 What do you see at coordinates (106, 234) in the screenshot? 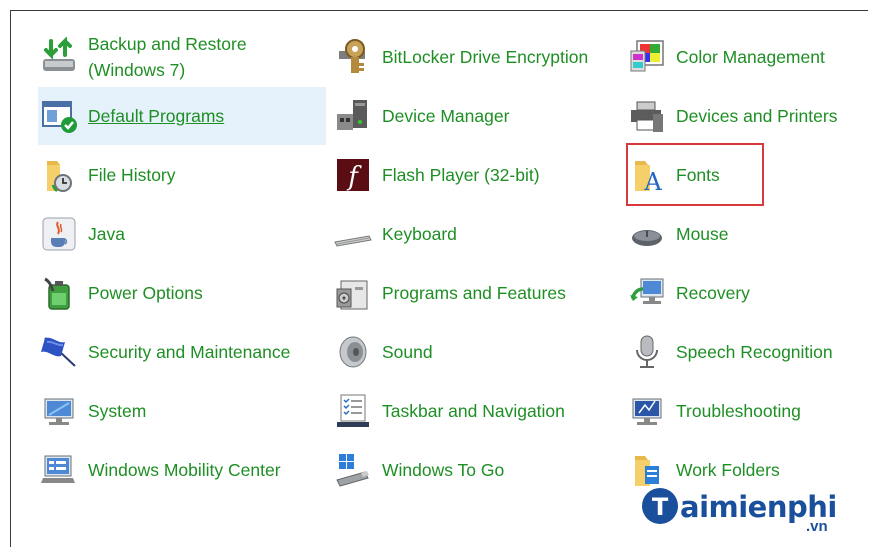
I see `item-label: Java` at bounding box center [106, 234].